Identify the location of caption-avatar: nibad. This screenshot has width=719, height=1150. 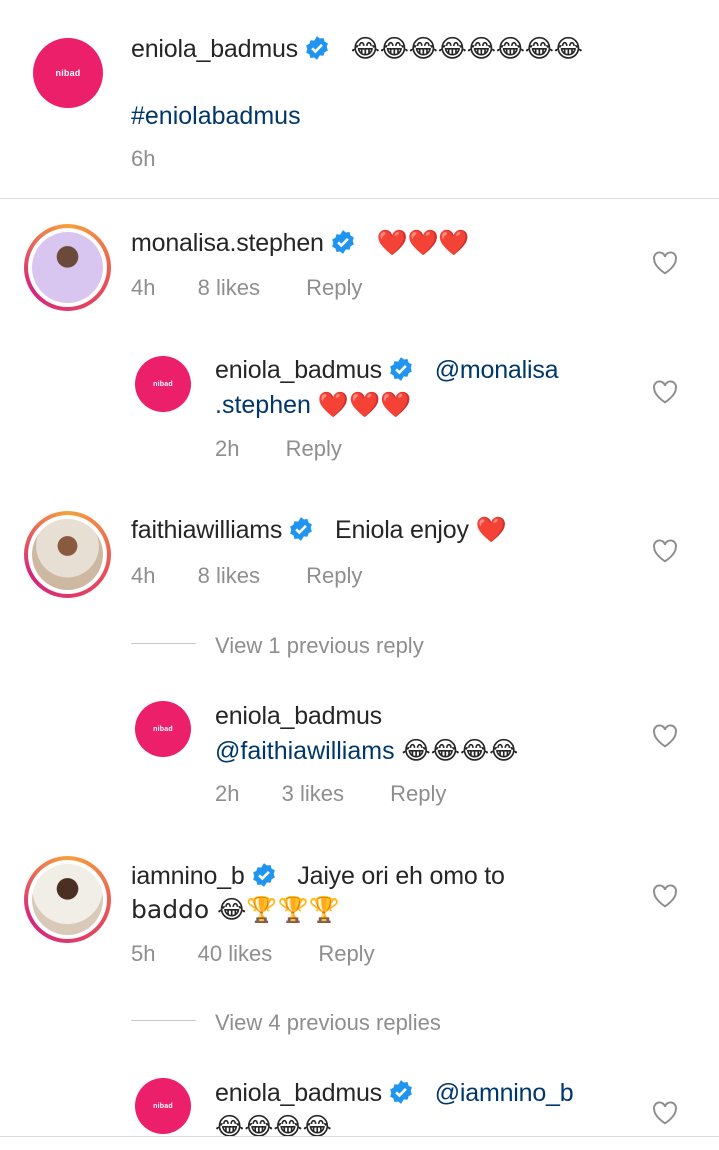
(68, 73).